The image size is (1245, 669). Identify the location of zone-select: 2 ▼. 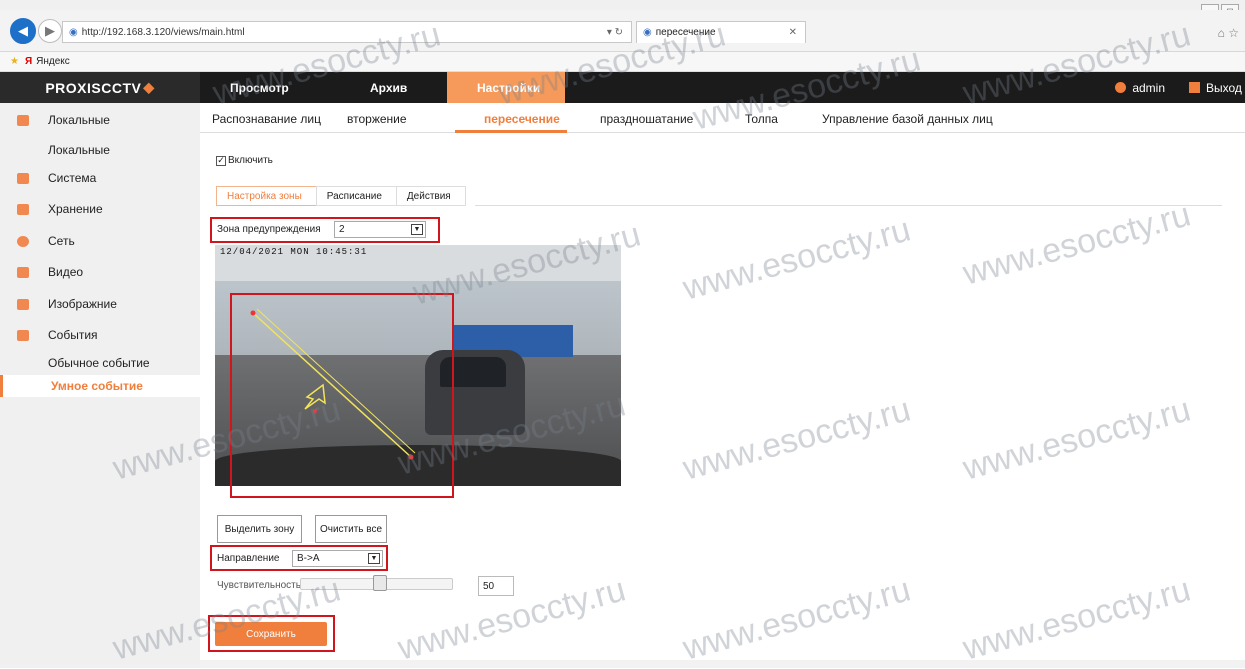
(380, 229).